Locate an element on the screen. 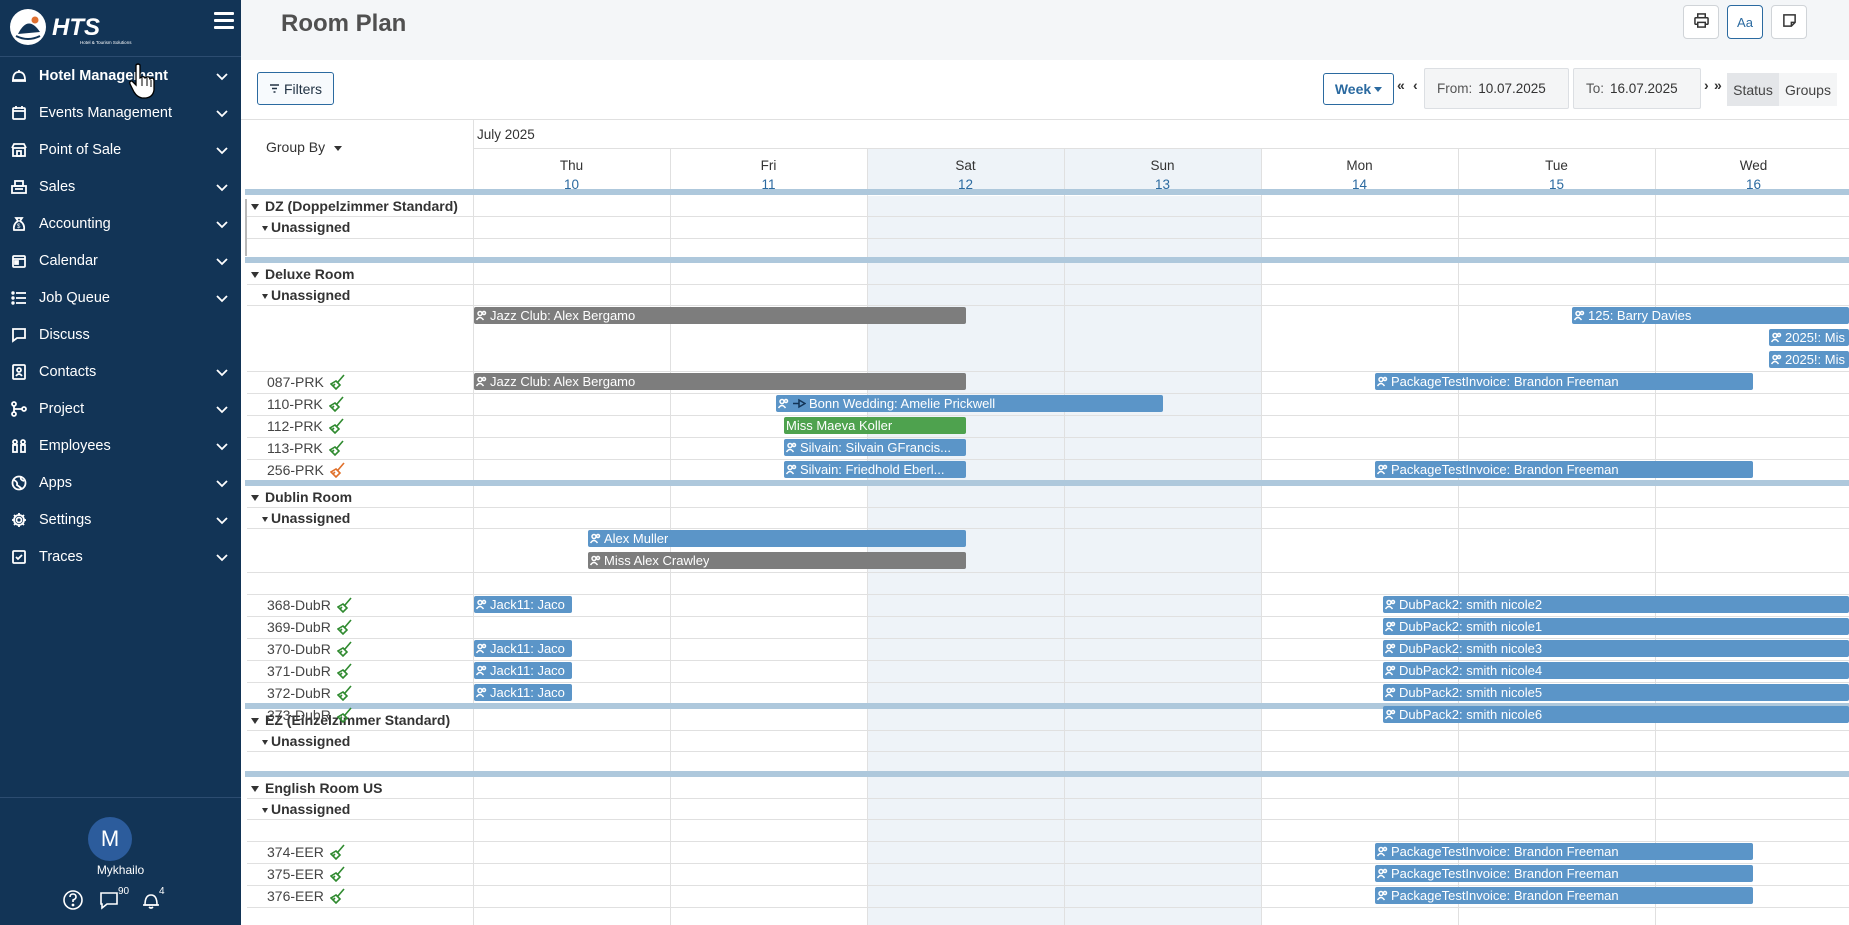 This screenshot has width=1849, height=925. group-header: DZ (Doppelzimmer Standard) is located at coordinates (354, 206).